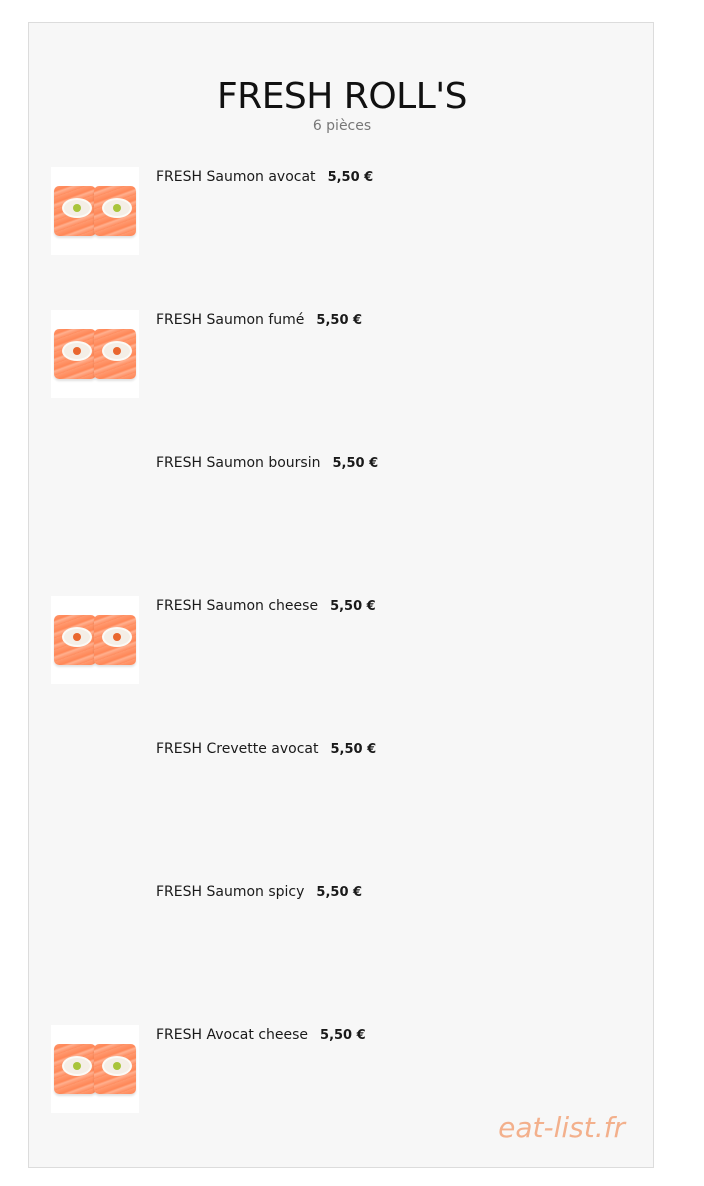 The width and height of the screenshot is (704, 1186). What do you see at coordinates (230, 892) in the screenshot?
I see `item-name: FRESH Saumon spicy` at bounding box center [230, 892].